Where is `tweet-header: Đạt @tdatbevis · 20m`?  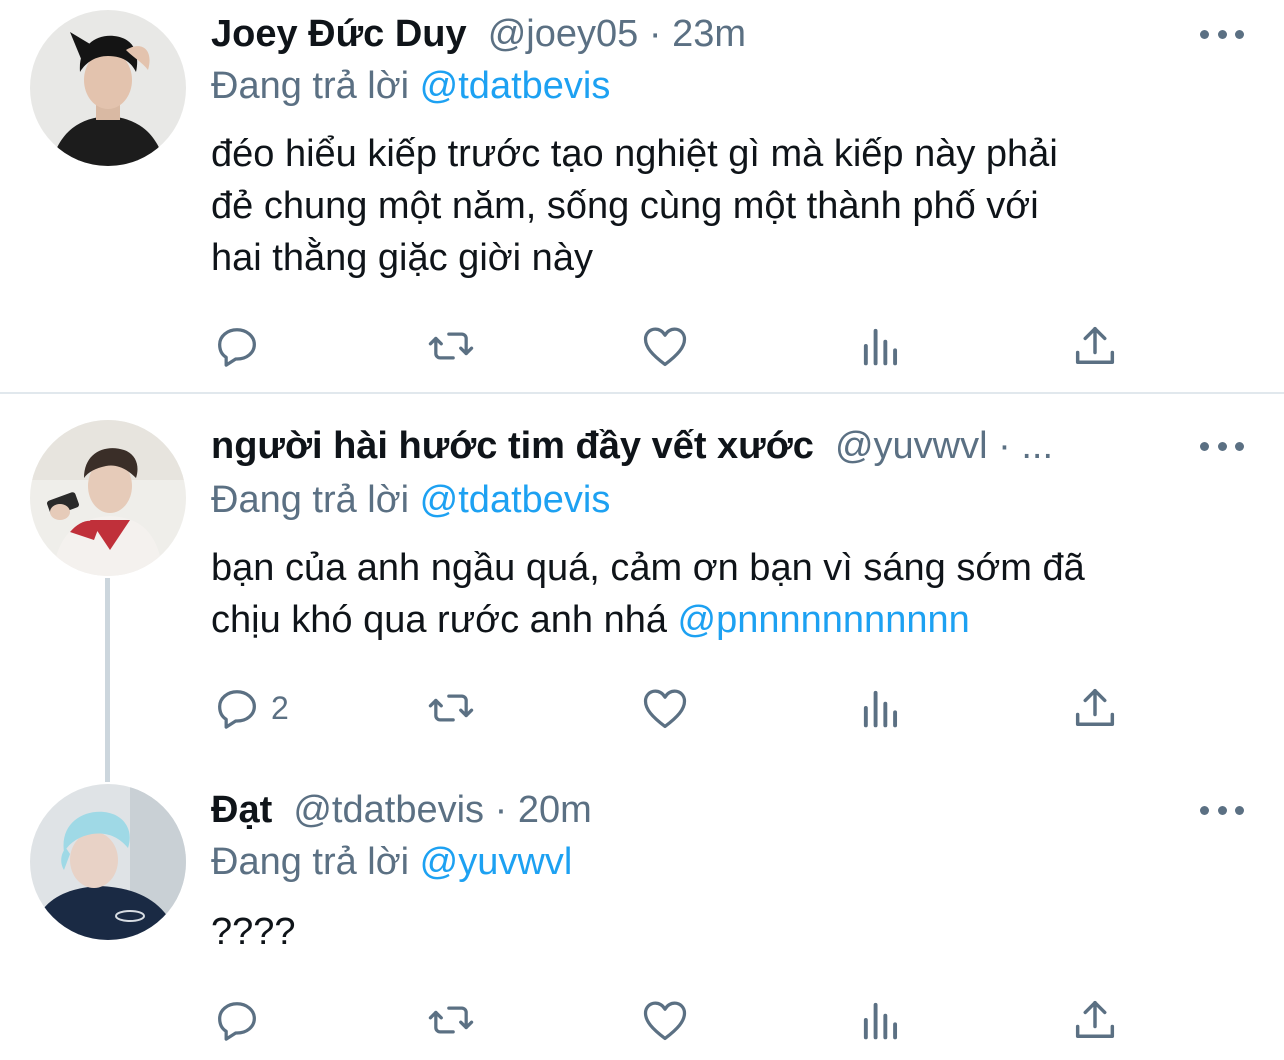
tweet-header: Đạt @tdatbevis · 20m is located at coordinates (401, 810).